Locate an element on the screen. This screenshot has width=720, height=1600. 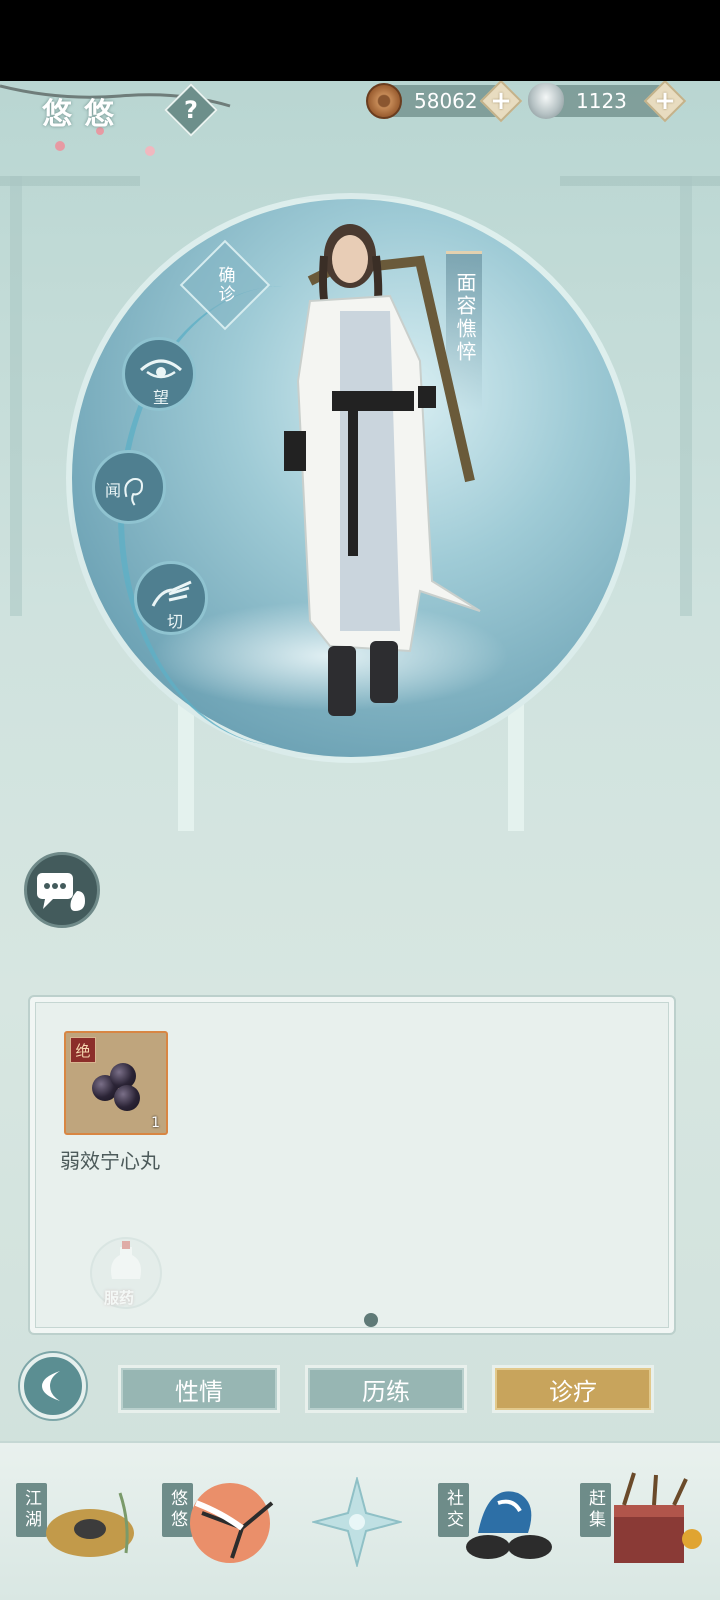
take-medicine-label: 服药 is located at coordinates (119, 1298).